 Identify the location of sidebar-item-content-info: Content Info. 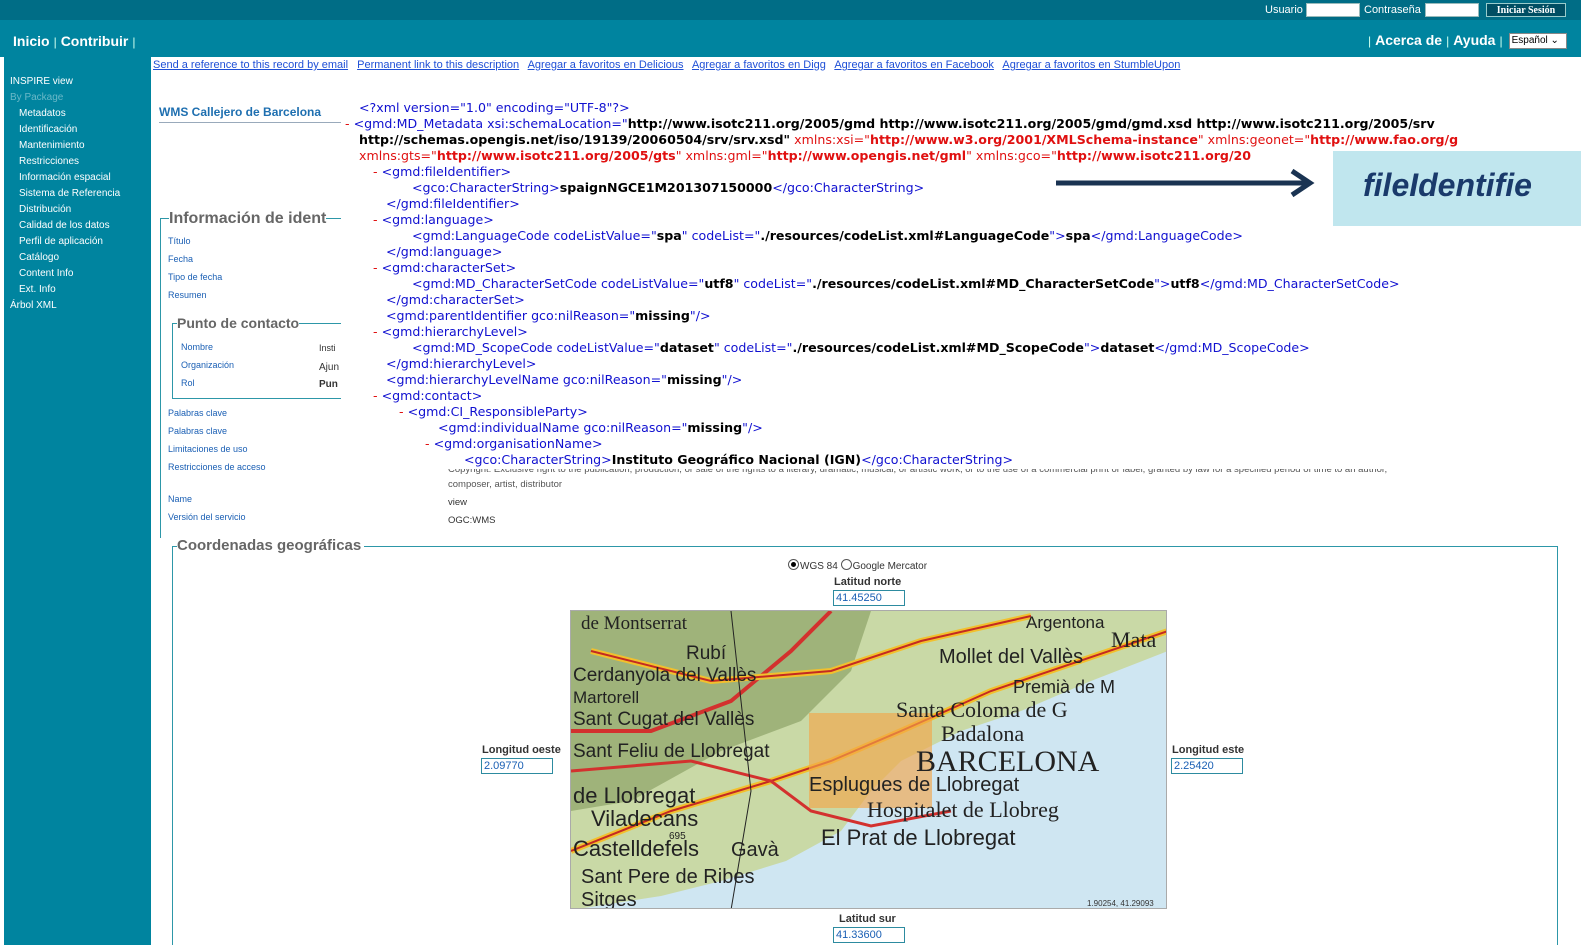
(46, 273).